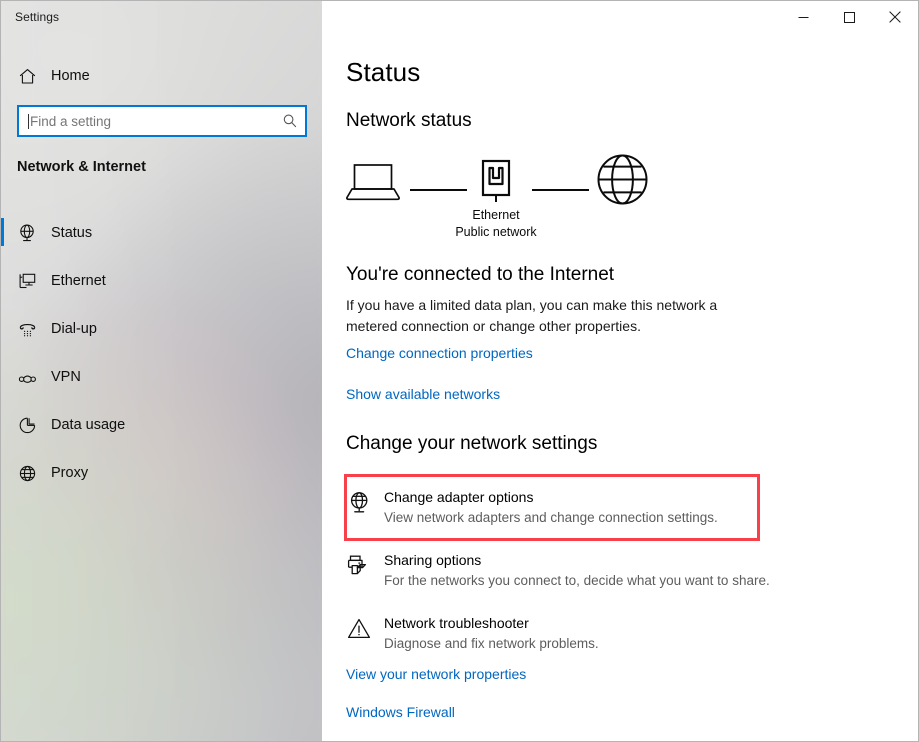  I want to click on link-windows-firewall: Windows Firewall, so click(400, 712).